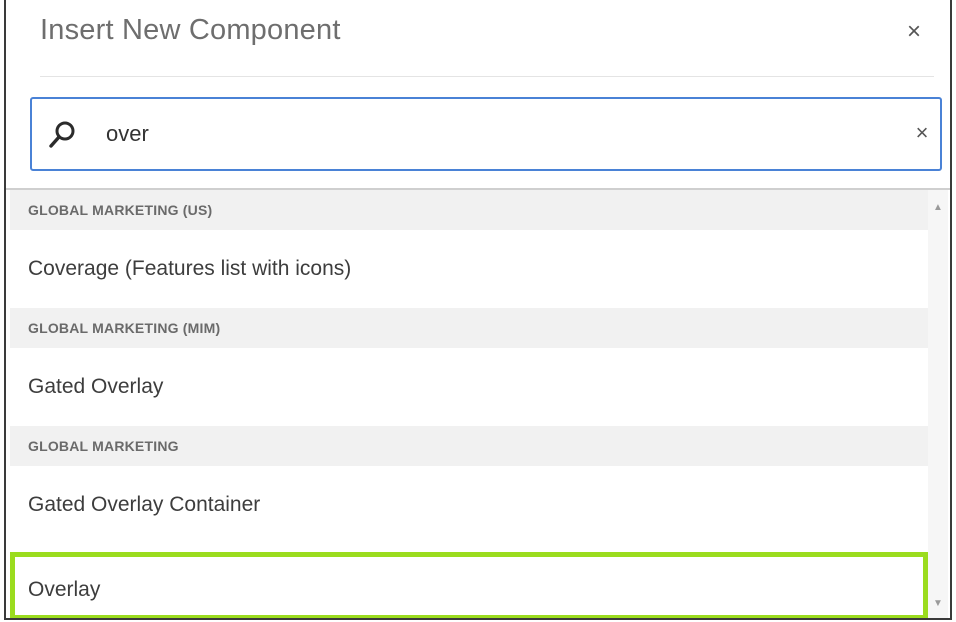 The height and width of the screenshot is (622, 956). What do you see at coordinates (469, 210) in the screenshot?
I see `group-header-global-marketing-us: GLOBAL MARKETING (US)` at bounding box center [469, 210].